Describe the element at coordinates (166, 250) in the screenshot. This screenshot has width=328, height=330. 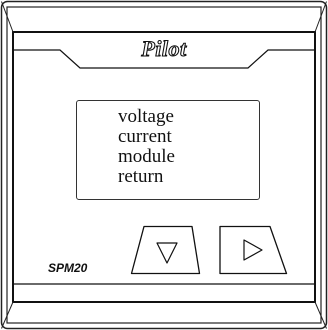
I see `down-button` at that location.